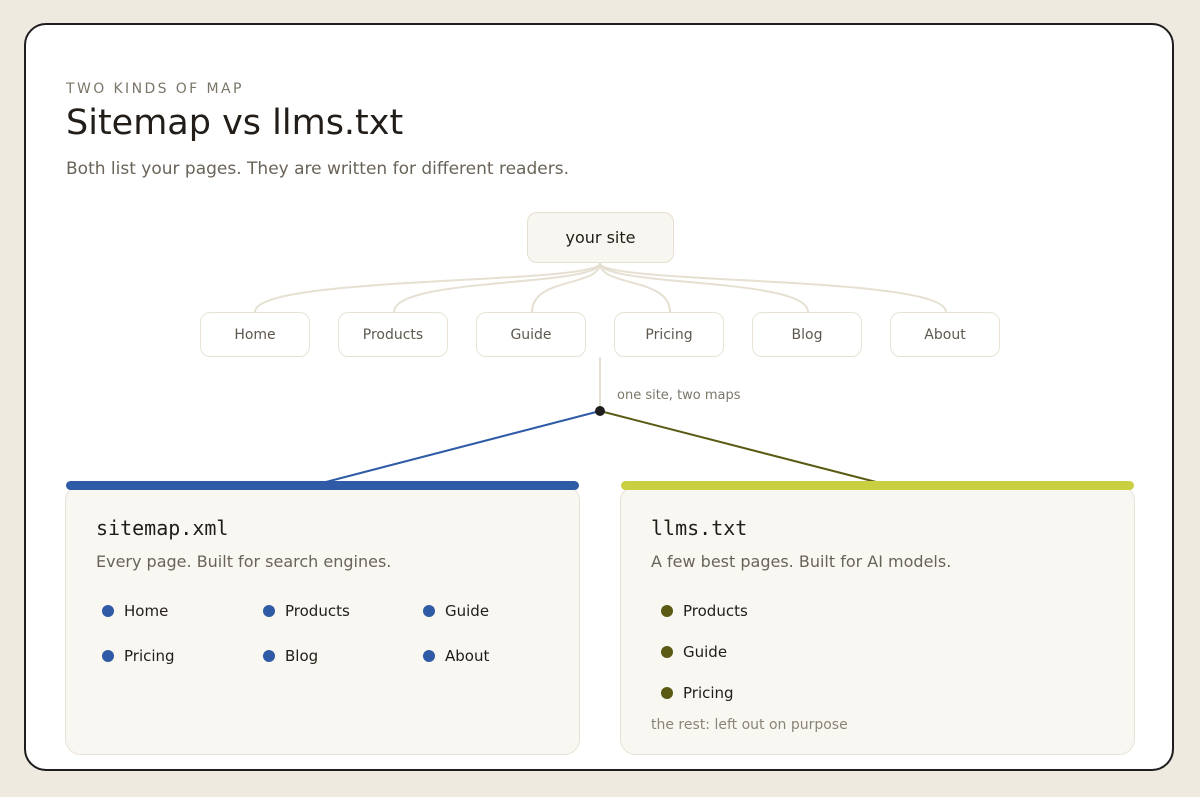 Image resolution: width=1200 pixels, height=797 pixels. I want to click on llms-card-title: llms.txt, so click(699, 528).